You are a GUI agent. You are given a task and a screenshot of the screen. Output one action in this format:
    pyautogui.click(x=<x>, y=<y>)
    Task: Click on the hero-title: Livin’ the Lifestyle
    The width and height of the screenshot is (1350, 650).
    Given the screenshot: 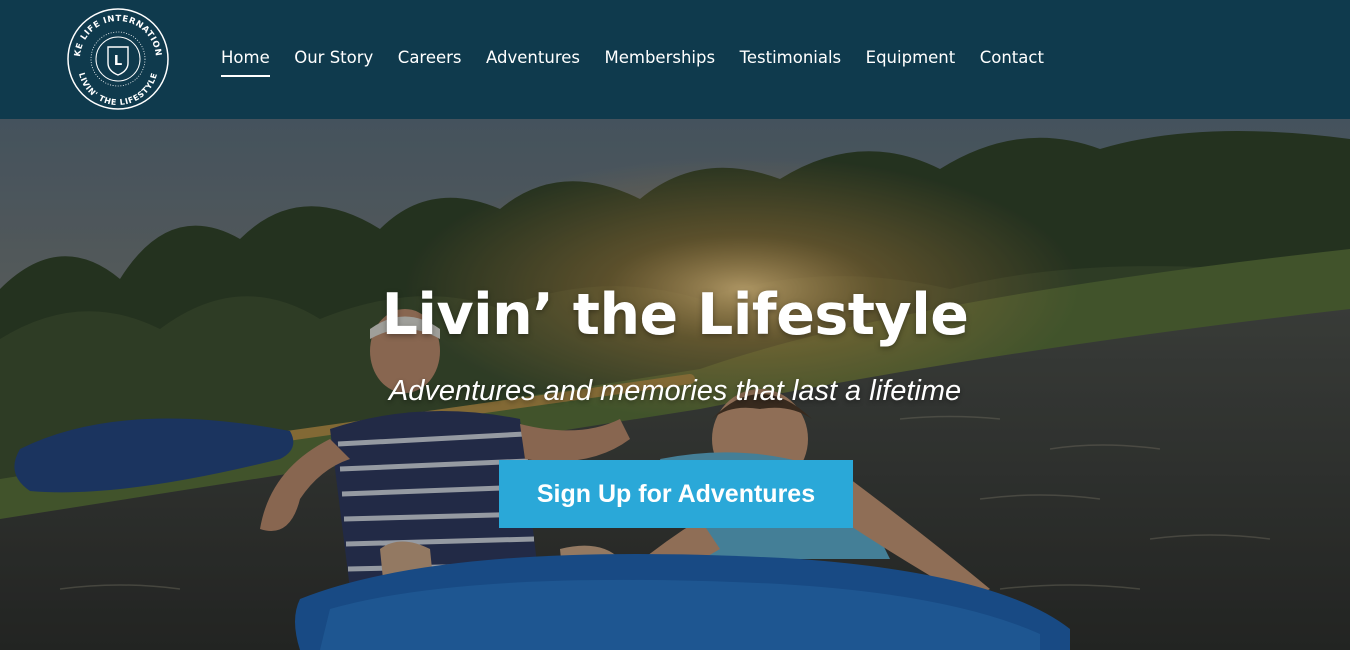 What is the action you would take?
    pyautogui.click(x=675, y=315)
    